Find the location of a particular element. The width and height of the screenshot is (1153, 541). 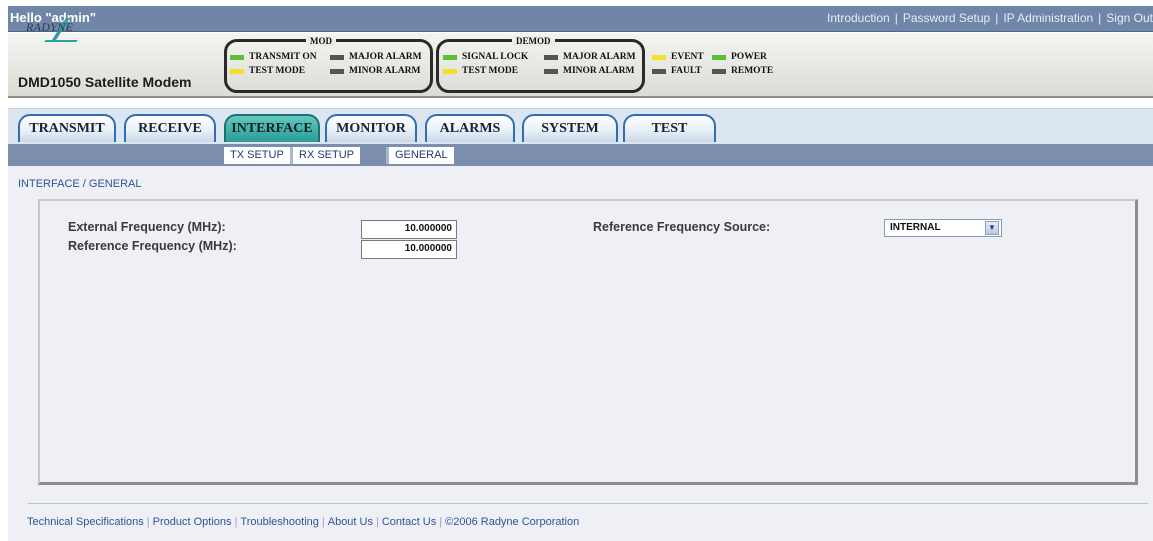

led-demod-test-mode: TEST MODE is located at coordinates (480, 71).